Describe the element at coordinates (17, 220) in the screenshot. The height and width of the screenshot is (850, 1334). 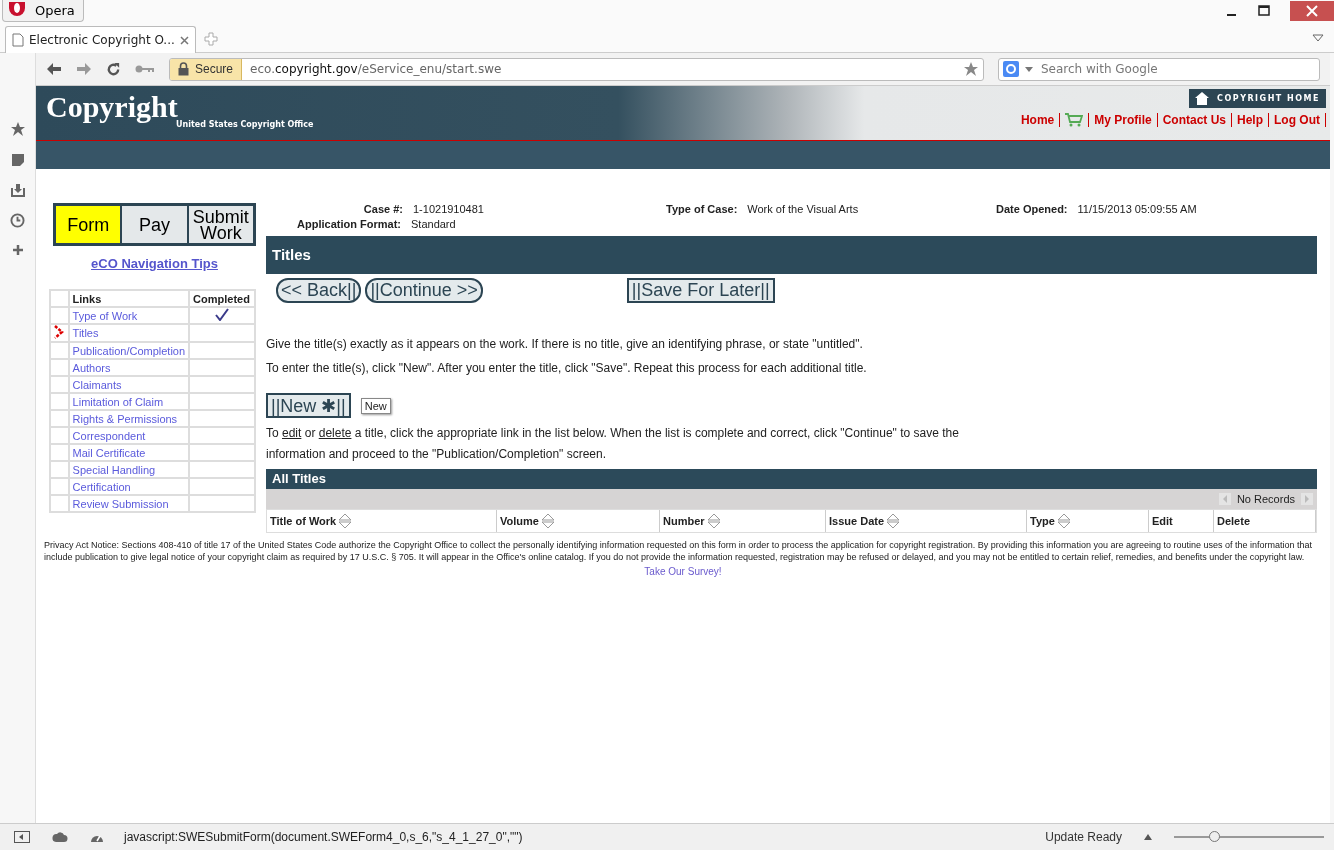
I see `clock-icon` at that location.